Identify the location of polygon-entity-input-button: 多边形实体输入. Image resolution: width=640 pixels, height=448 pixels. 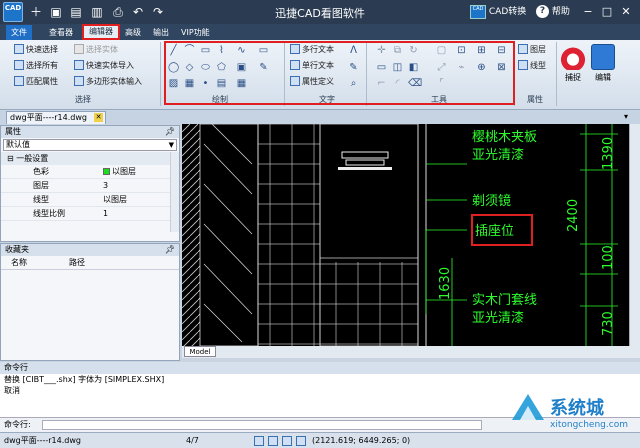
(108, 82).